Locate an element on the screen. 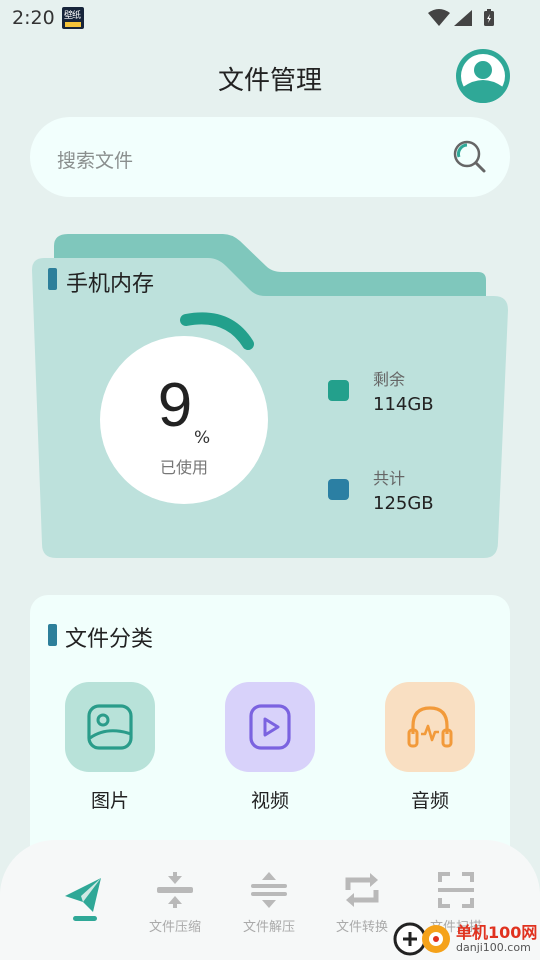  status-bar: 2:20 壁纸 is located at coordinates (270, 18).